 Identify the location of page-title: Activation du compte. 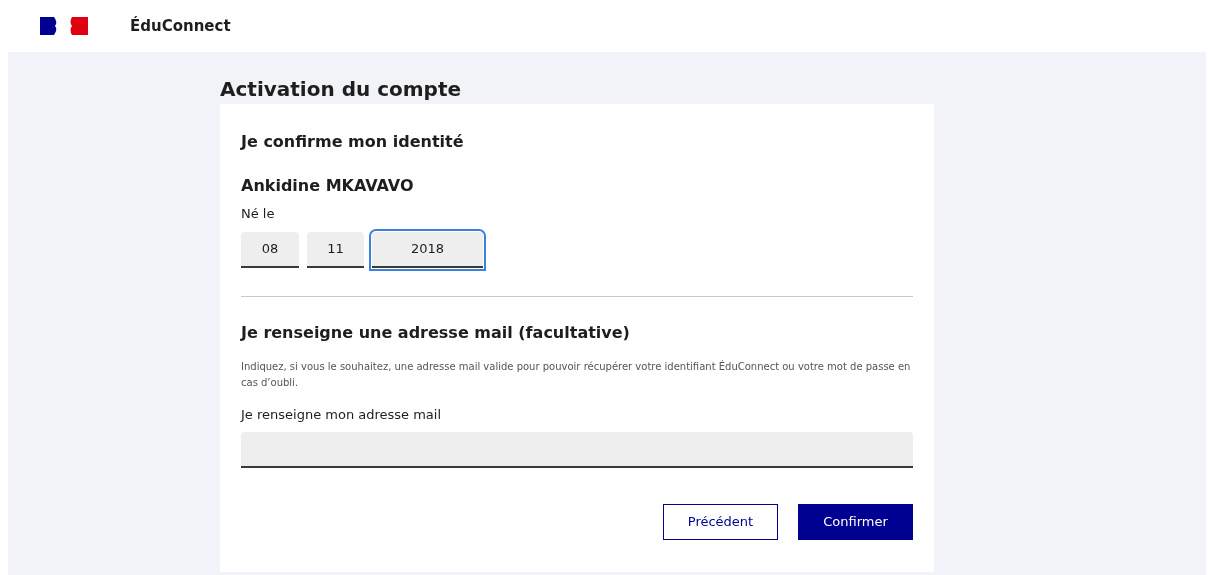
(341, 89).